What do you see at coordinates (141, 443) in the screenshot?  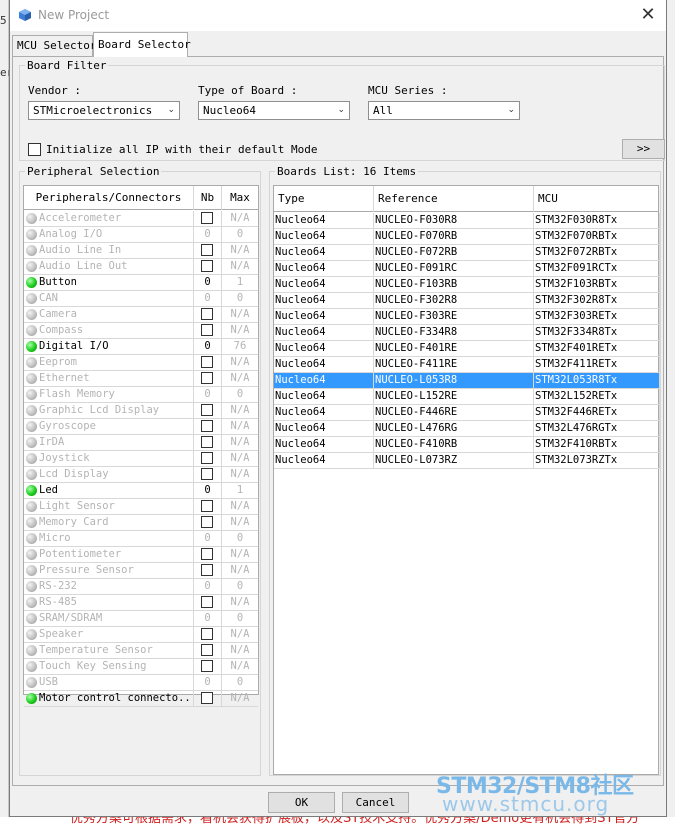 I see `peripheral-row: IrDA N/A` at bounding box center [141, 443].